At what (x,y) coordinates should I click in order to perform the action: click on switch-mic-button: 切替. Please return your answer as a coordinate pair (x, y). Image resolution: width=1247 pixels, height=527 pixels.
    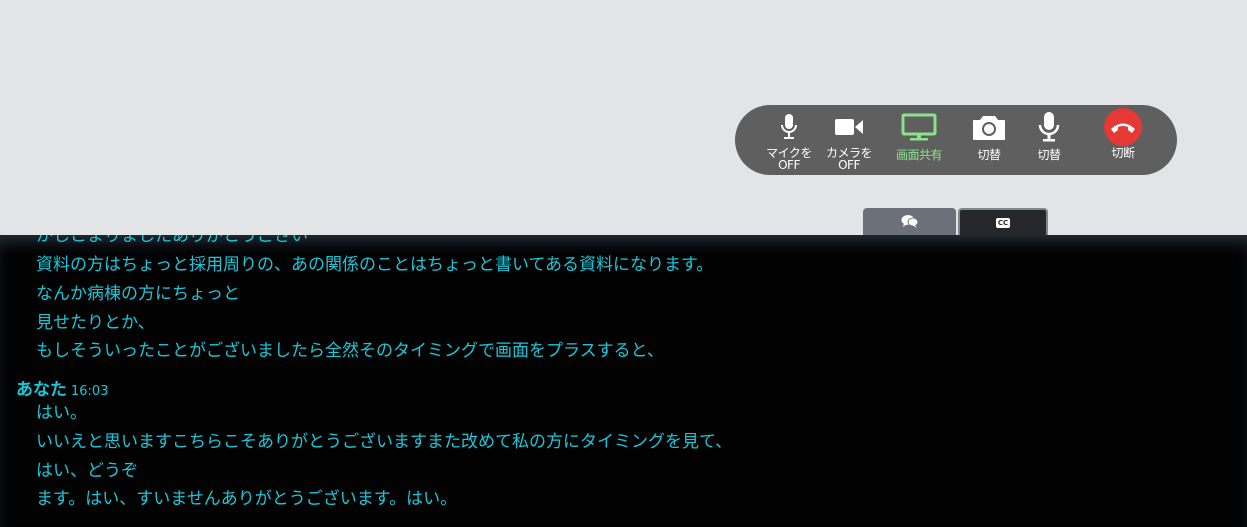
    Looking at the image, I should click on (1049, 140).